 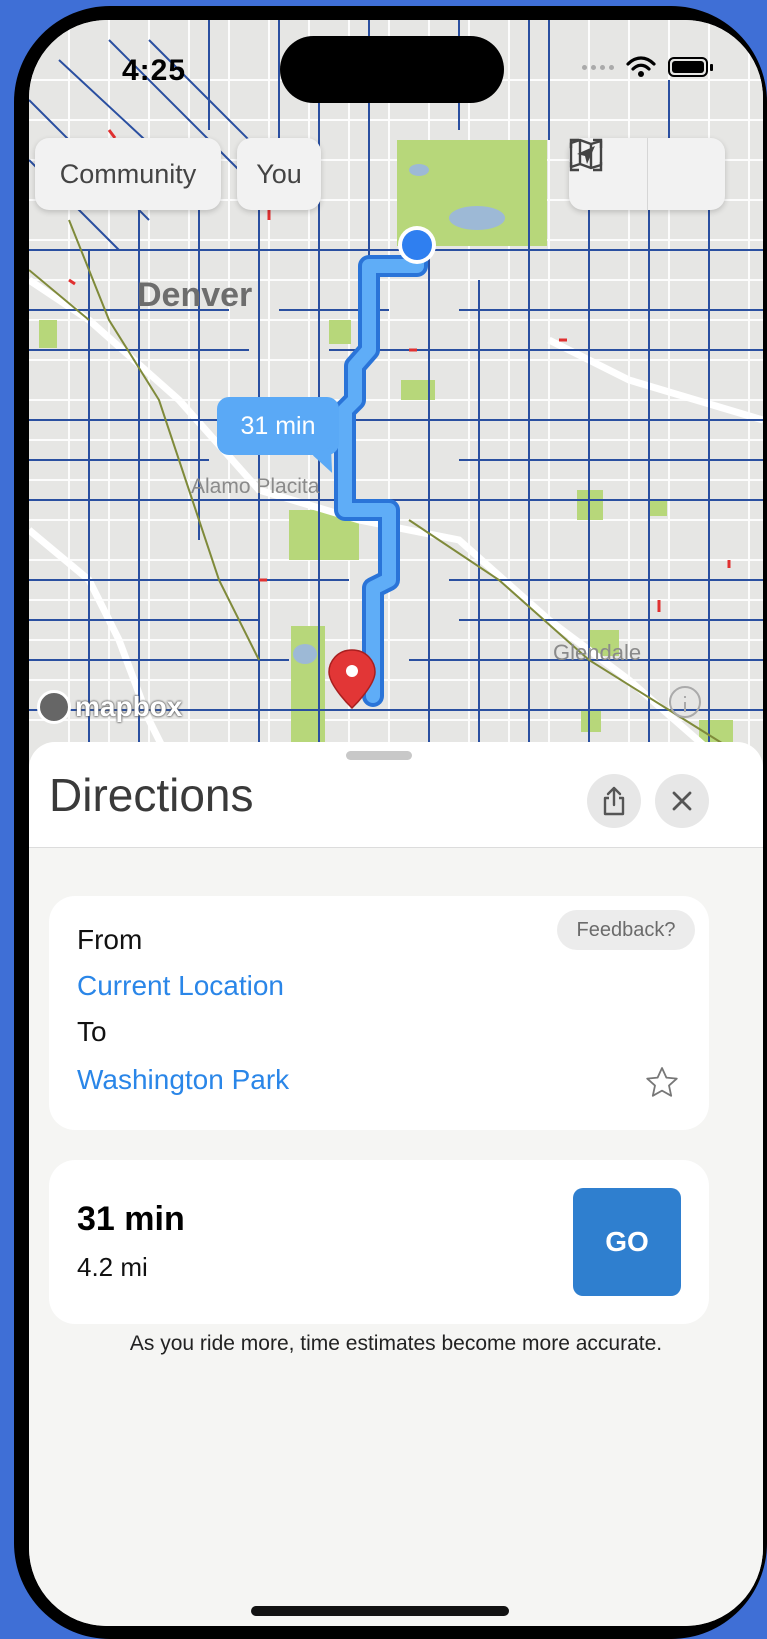 I want to click on map-label-denver: Denver, so click(x=195, y=295).